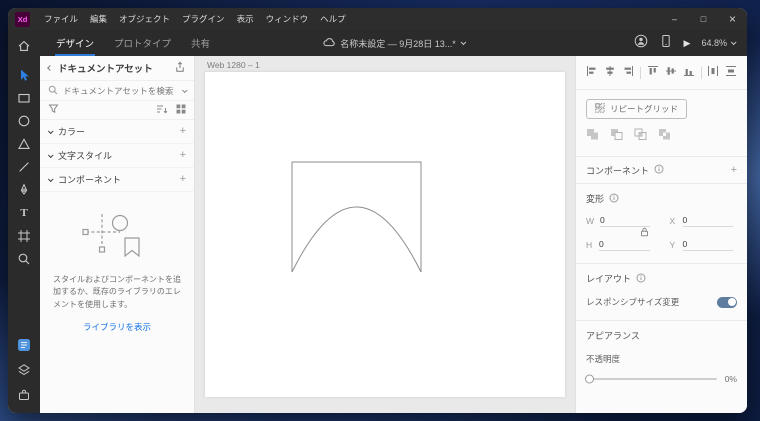  I want to click on device-preview-icon, so click(666, 43).